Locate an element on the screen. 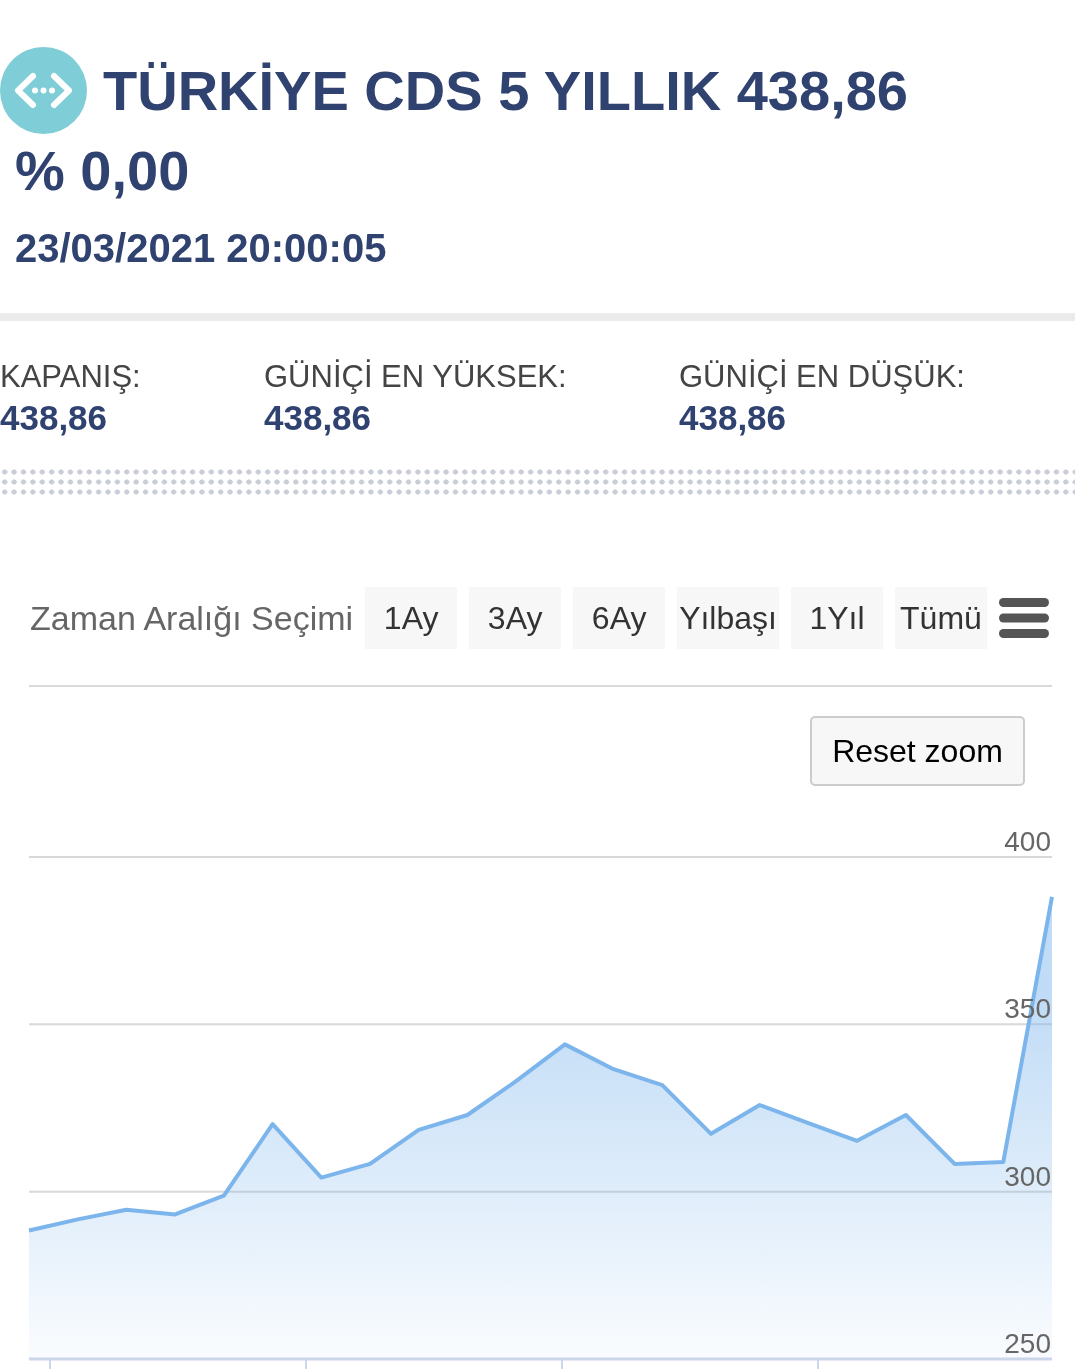 The image size is (1075, 1372). range-button: 6Ay is located at coordinates (619, 618).